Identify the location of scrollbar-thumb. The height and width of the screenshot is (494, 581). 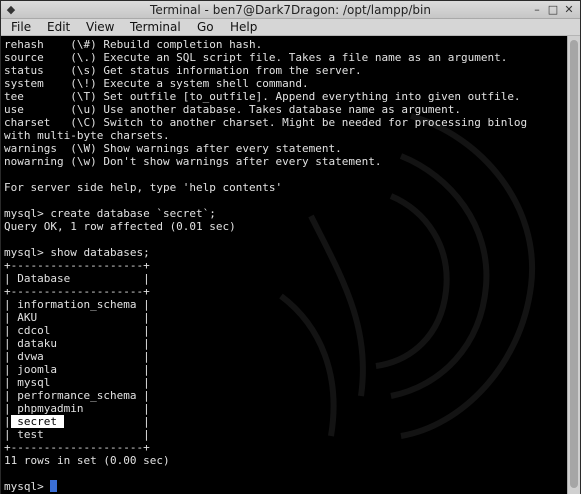
(574, 264).